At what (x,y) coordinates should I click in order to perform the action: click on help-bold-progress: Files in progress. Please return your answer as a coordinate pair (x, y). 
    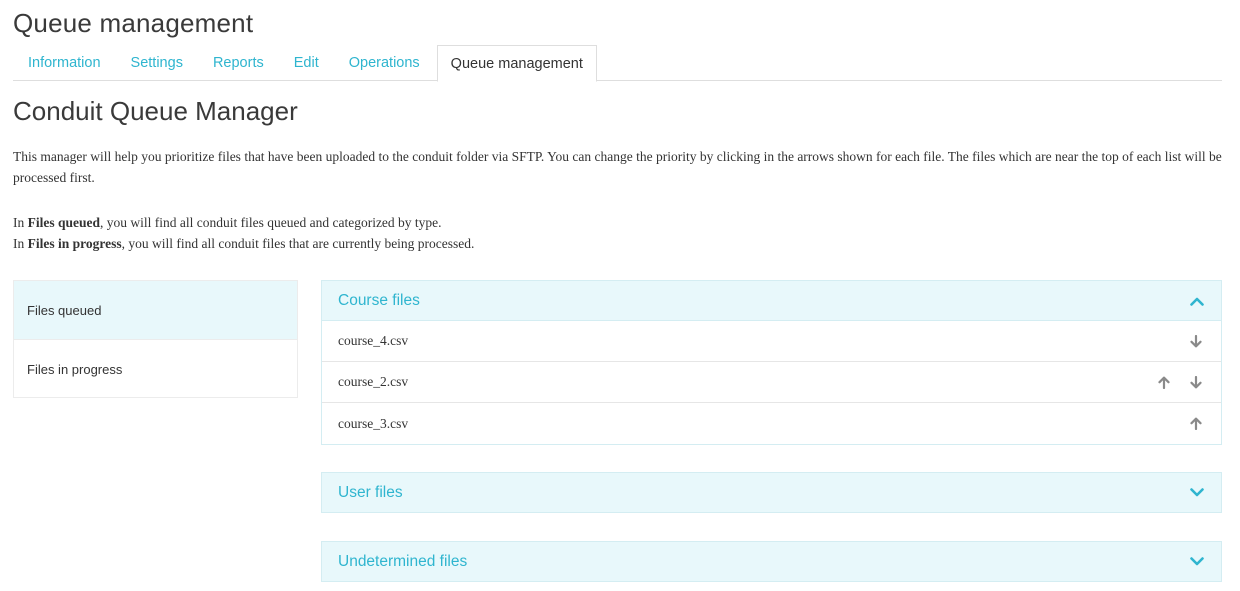
    Looking at the image, I should click on (74, 243).